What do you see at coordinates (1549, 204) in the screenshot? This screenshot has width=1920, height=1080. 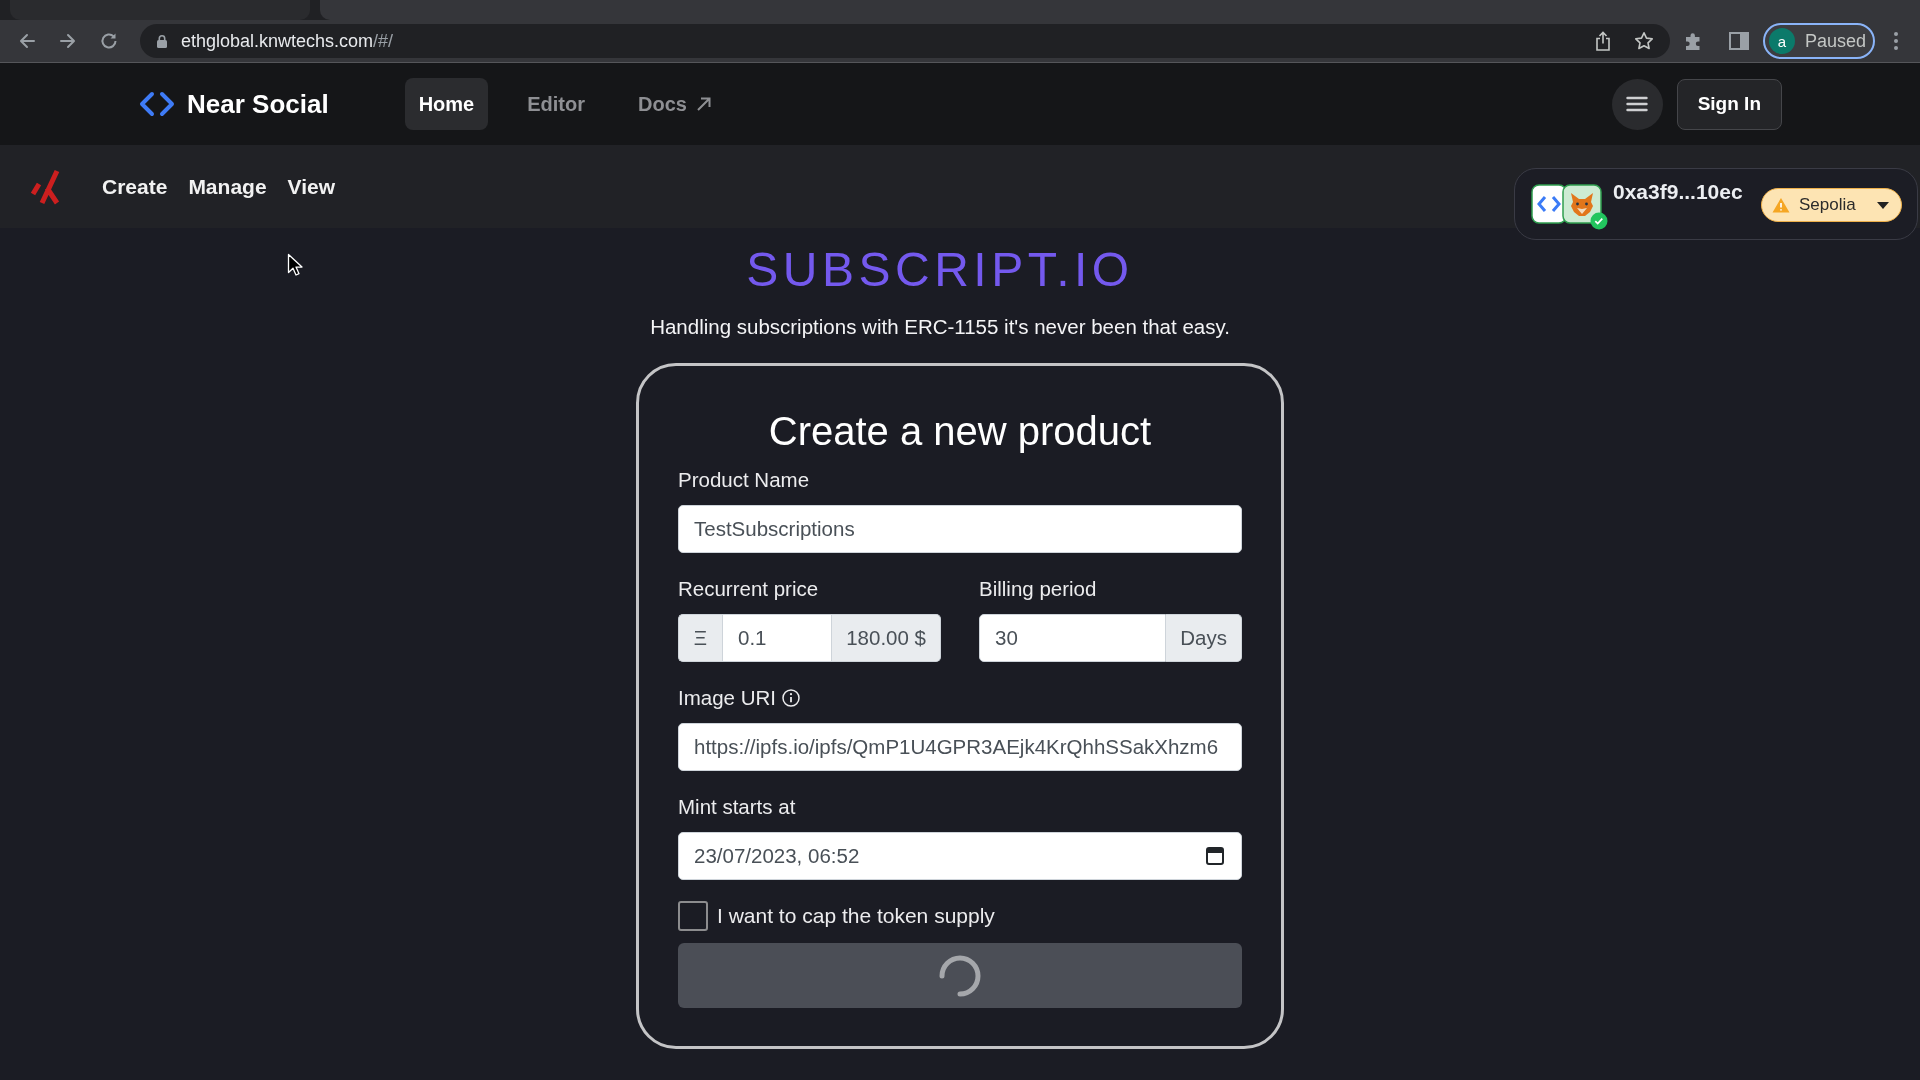 I see `code-tile-icon` at bounding box center [1549, 204].